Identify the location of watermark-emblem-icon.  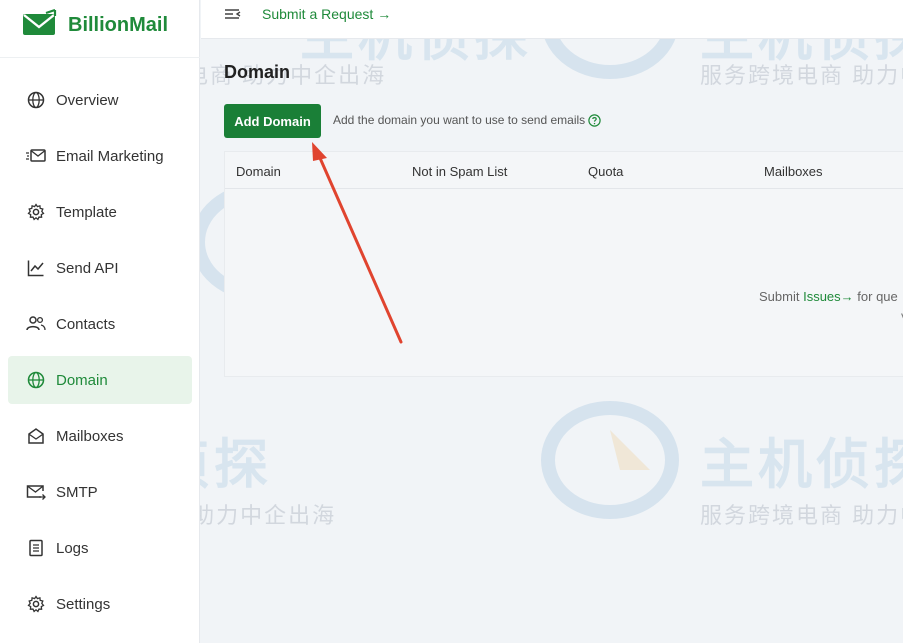
(610, 460).